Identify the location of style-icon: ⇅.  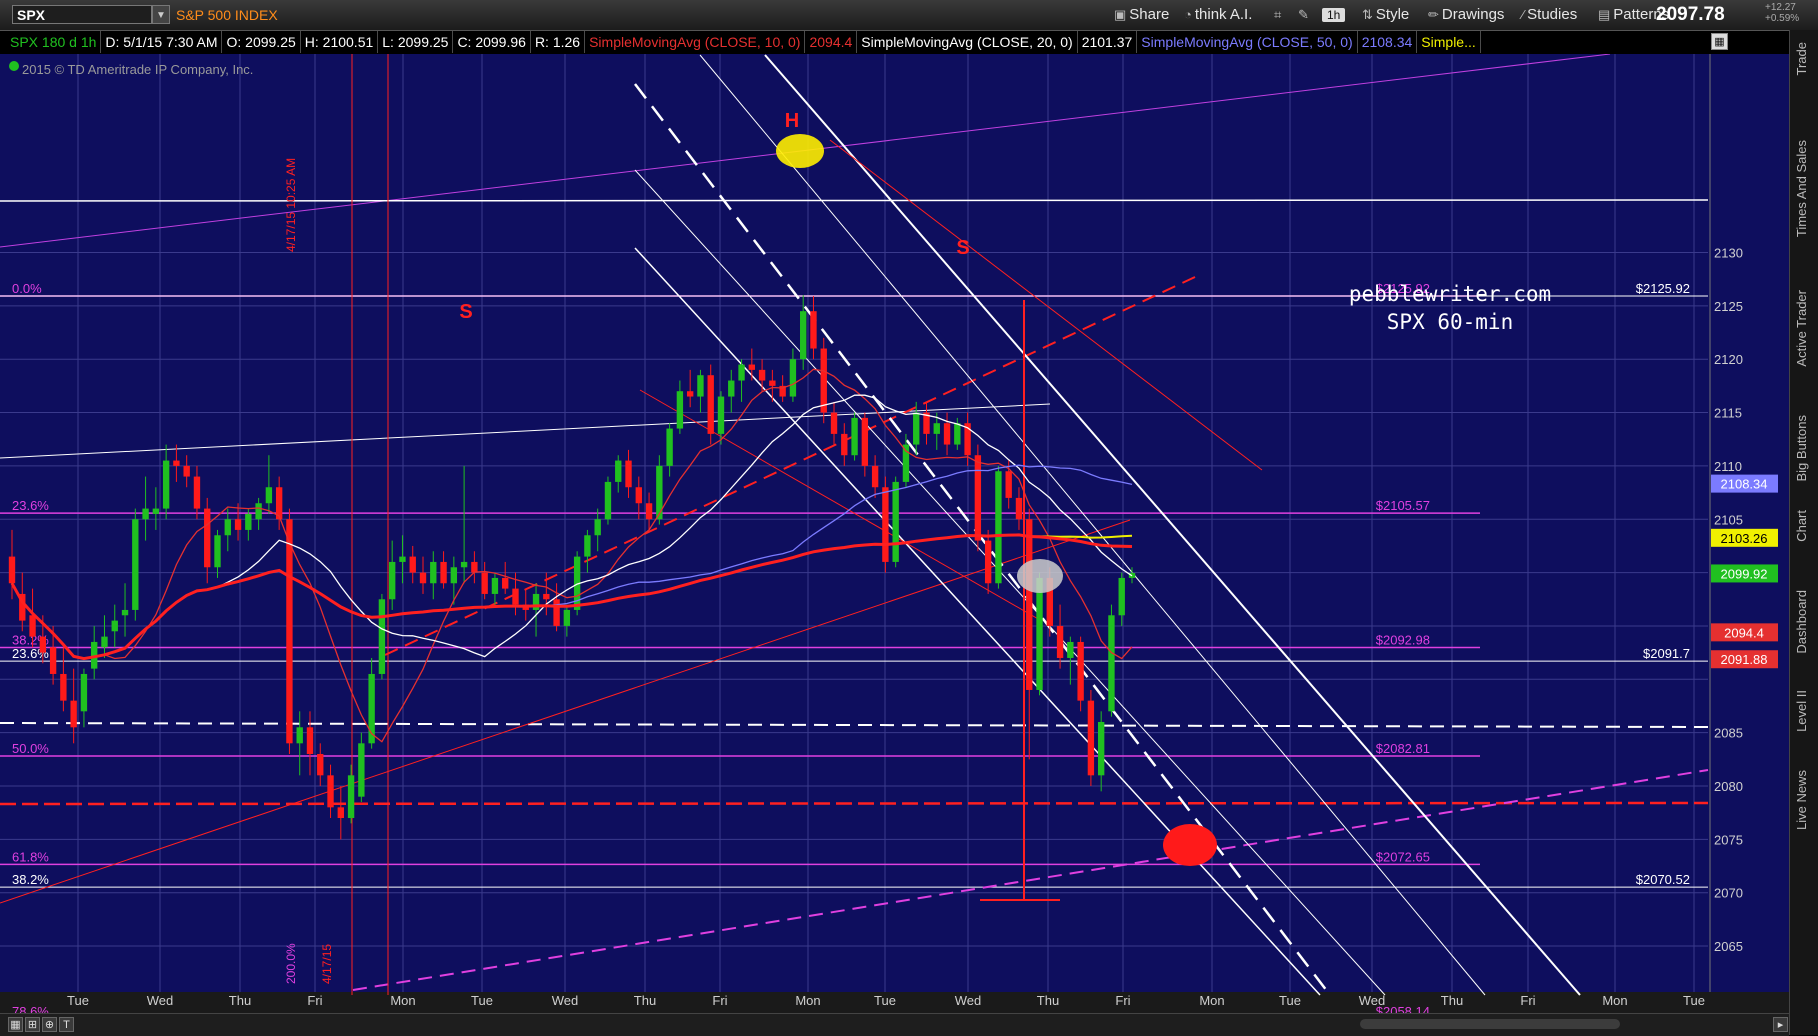
(1367, 14).